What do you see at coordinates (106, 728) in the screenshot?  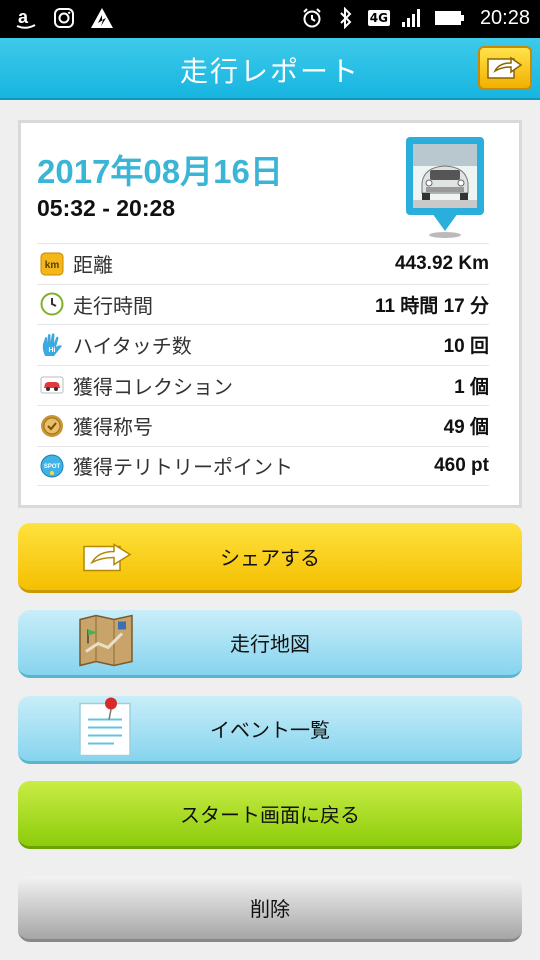 I see `memo-pin-icon` at bounding box center [106, 728].